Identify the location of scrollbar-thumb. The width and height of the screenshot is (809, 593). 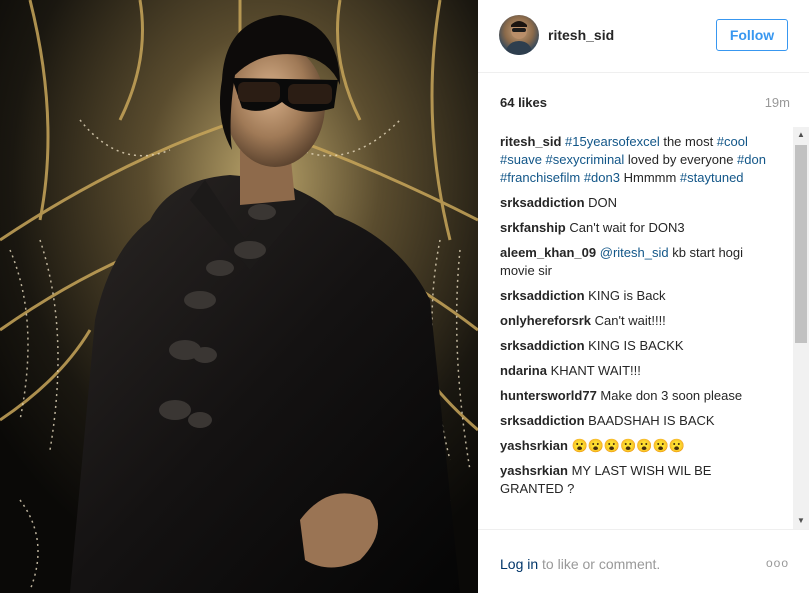
(801, 244).